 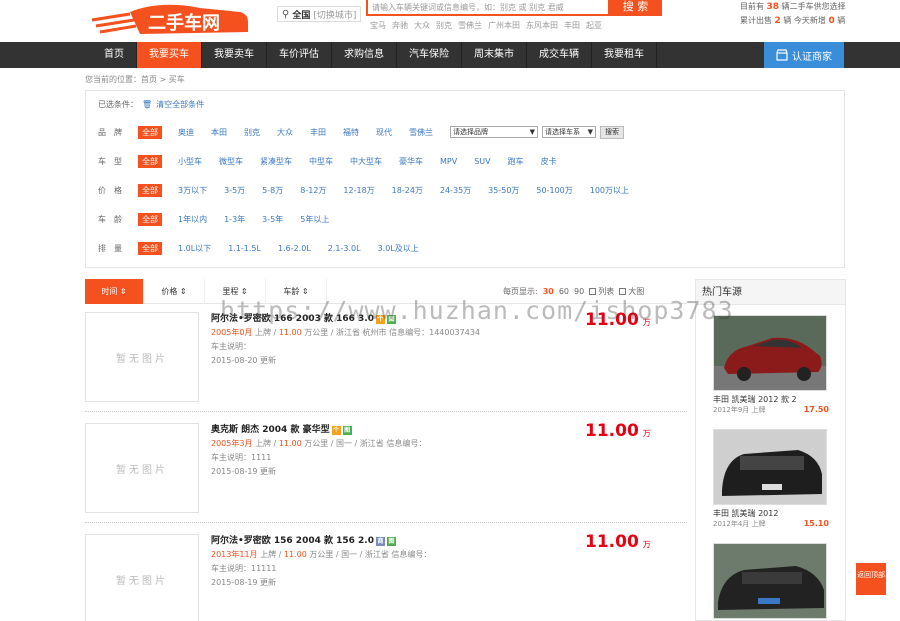 I want to click on filter-option: 18-24万, so click(x=407, y=190).